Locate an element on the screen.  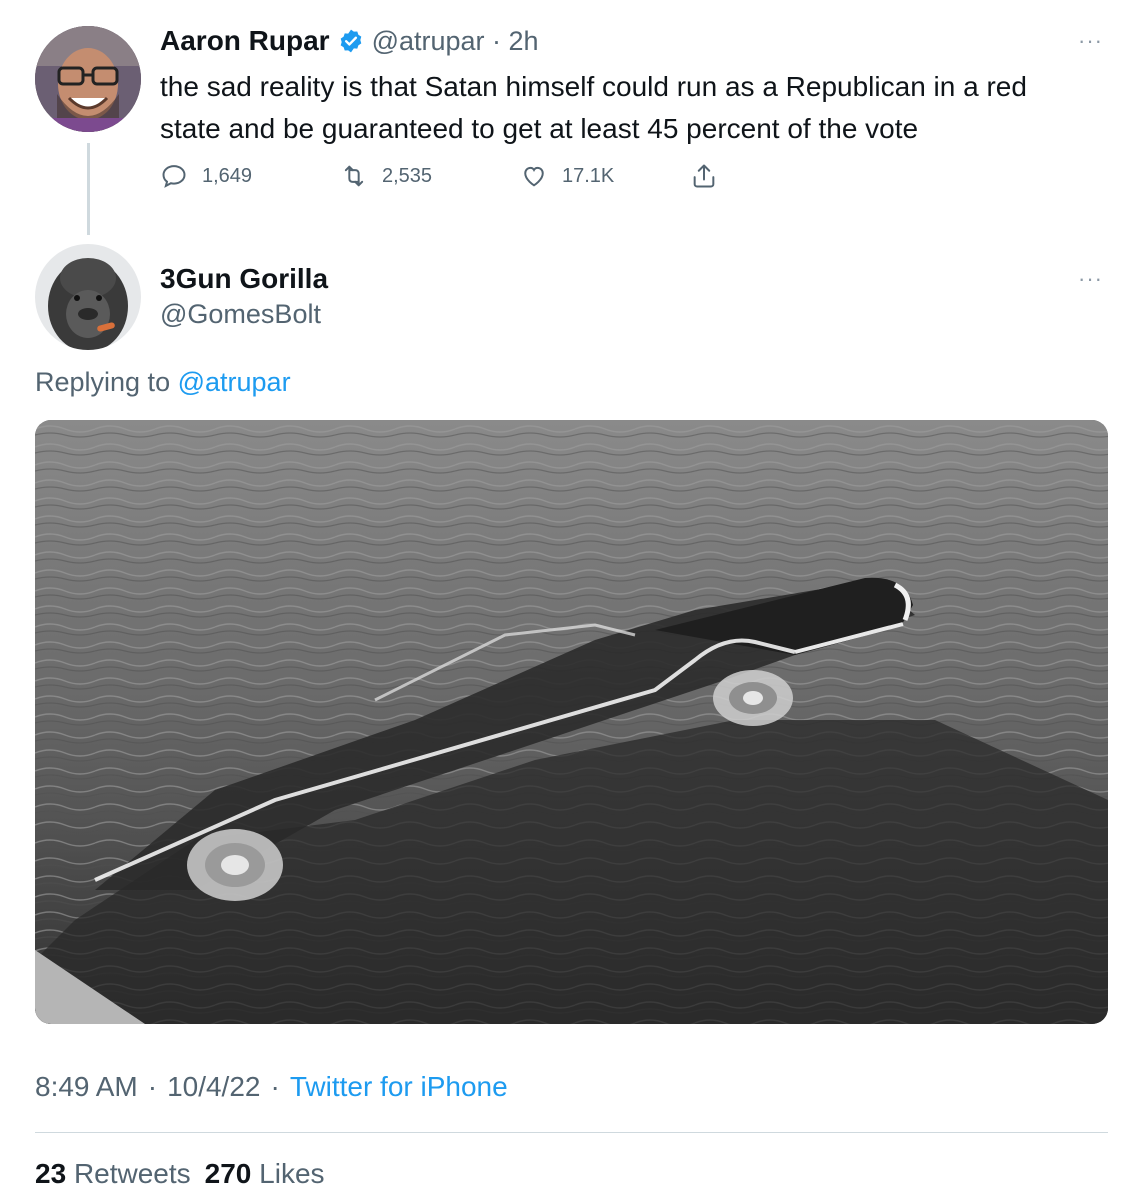
retweet-count: 2,535 is located at coordinates (407, 175).